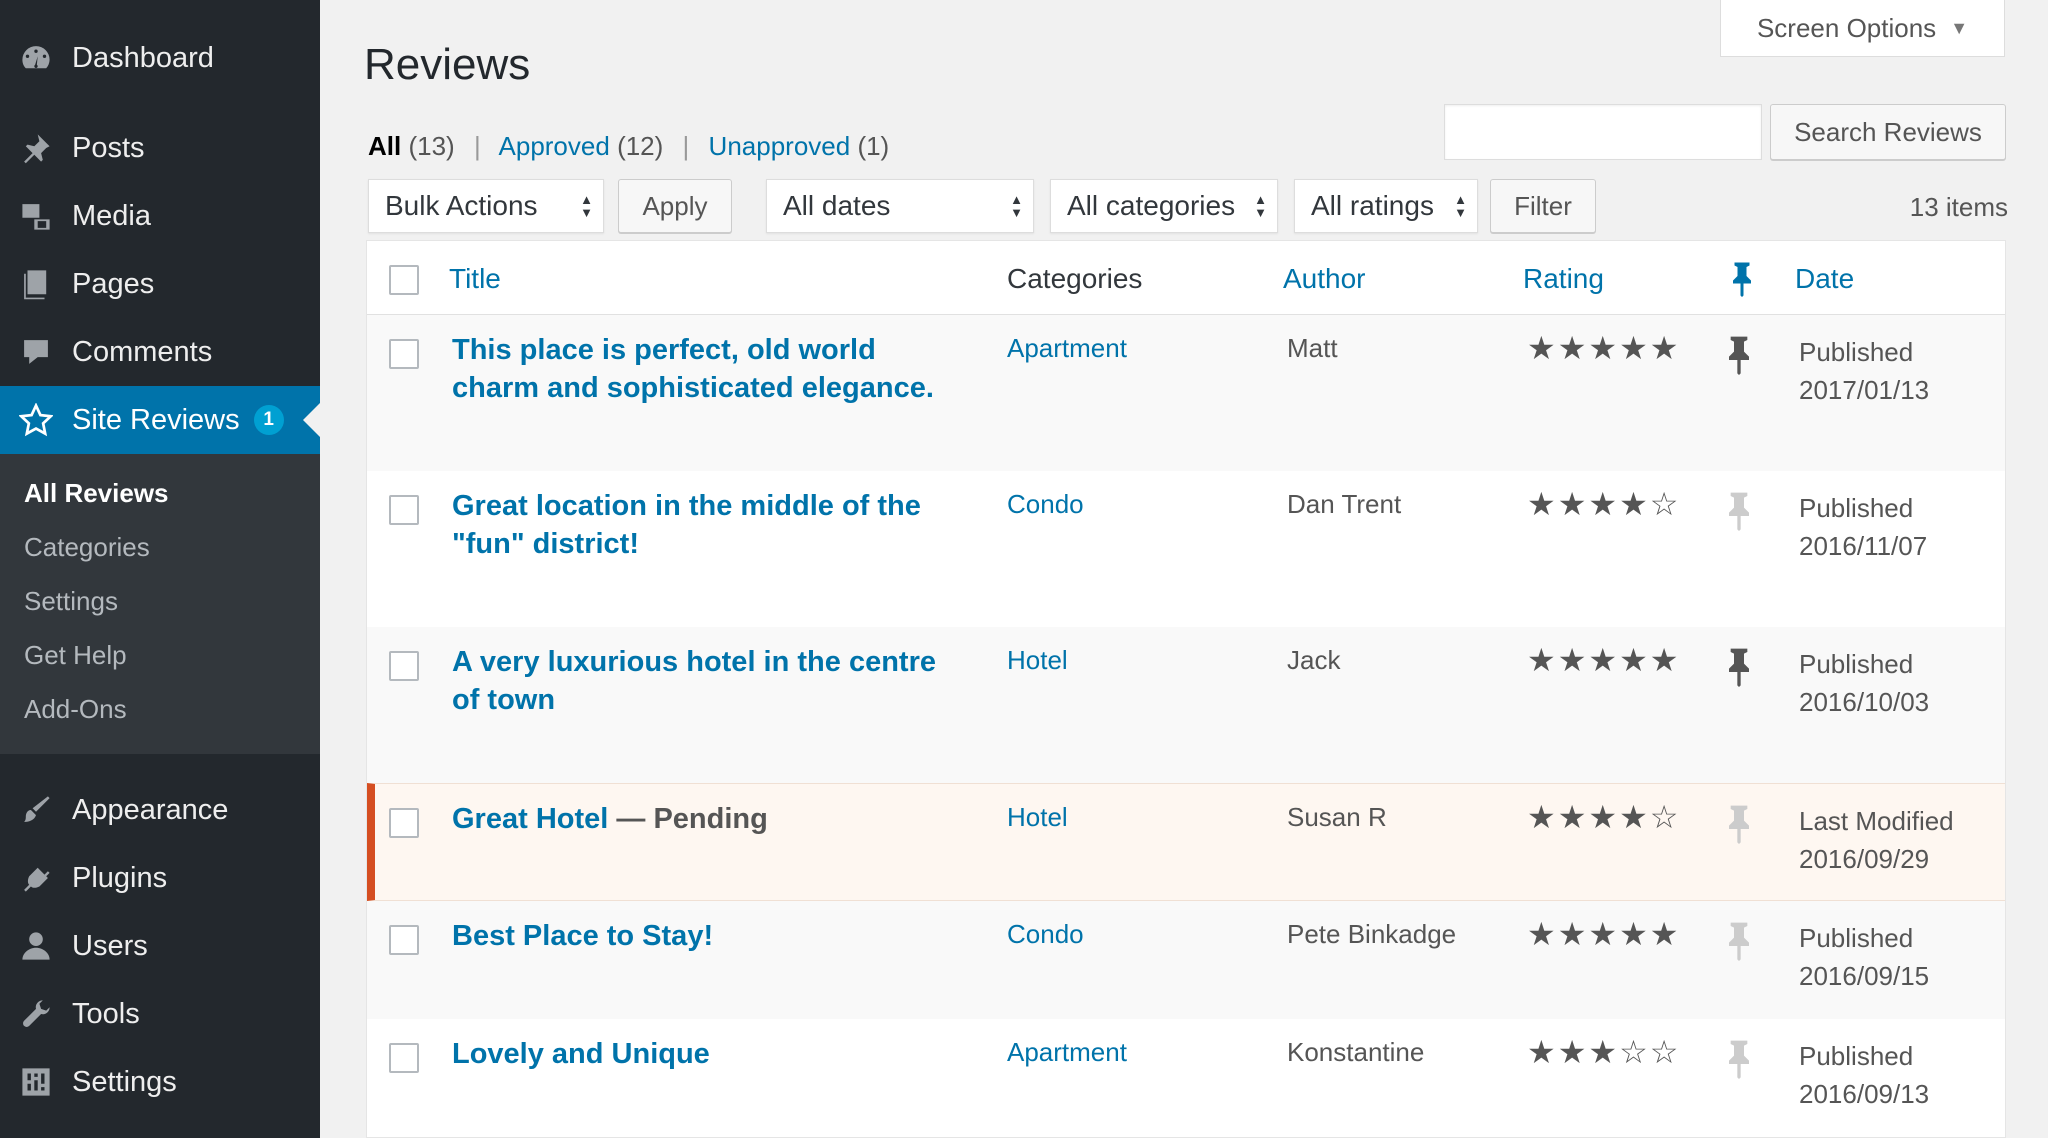 This screenshot has width=2048, height=1138. What do you see at coordinates (486, 206) in the screenshot?
I see `bulk-actions-select: Bulk Actions ▲ ▼` at bounding box center [486, 206].